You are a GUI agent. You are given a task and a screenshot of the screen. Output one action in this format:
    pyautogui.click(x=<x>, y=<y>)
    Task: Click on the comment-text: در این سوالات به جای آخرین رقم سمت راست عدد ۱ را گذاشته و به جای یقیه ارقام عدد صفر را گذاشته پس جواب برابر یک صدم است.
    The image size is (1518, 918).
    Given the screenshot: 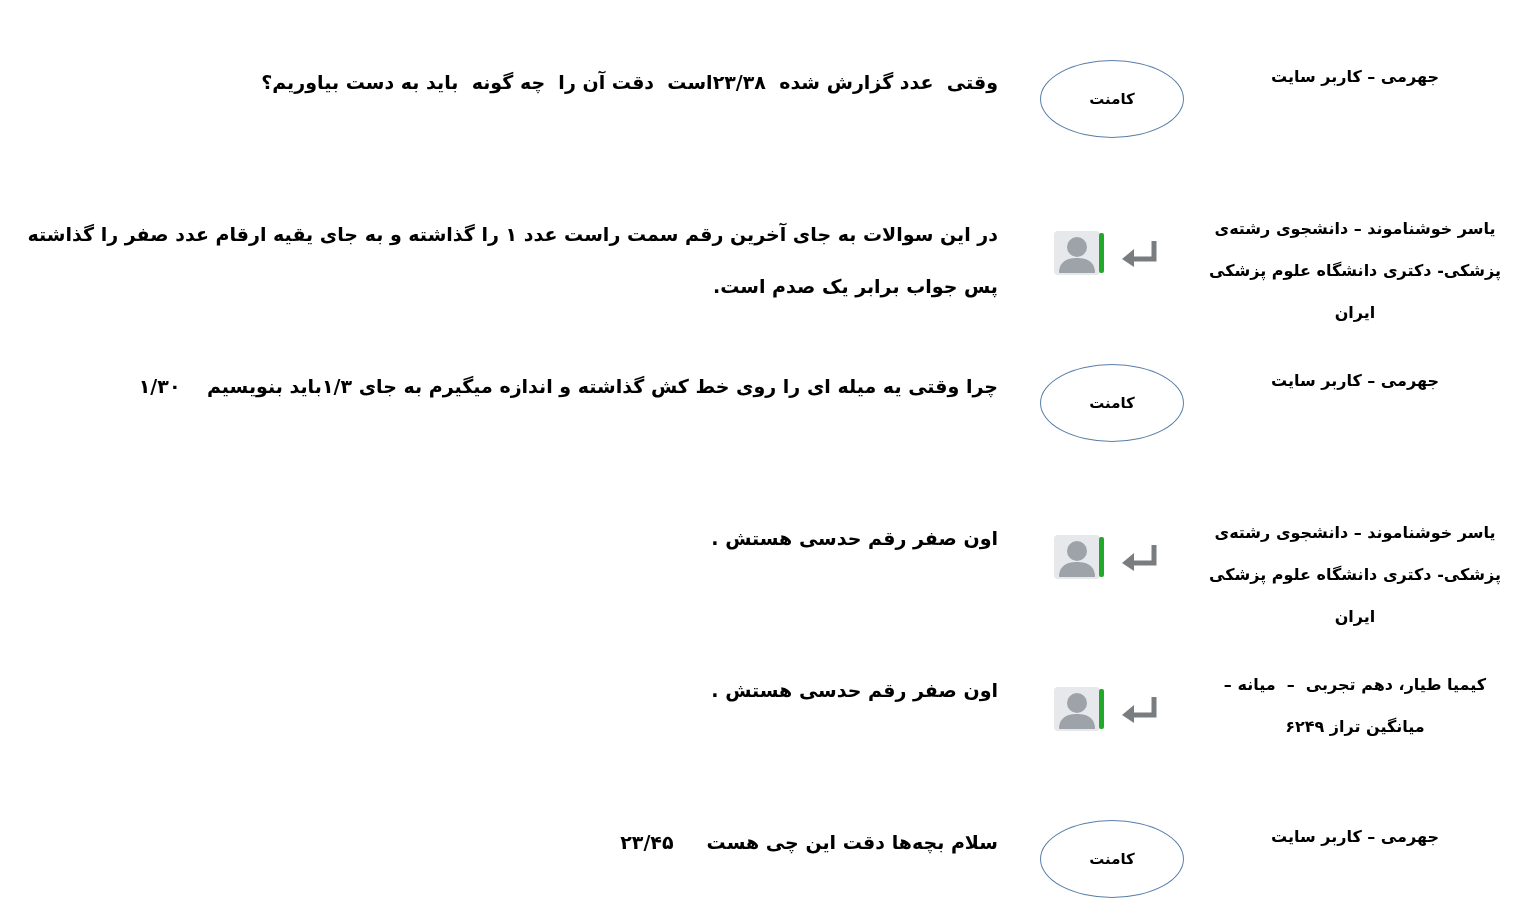 What is the action you would take?
    pyautogui.click(x=512, y=261)
    